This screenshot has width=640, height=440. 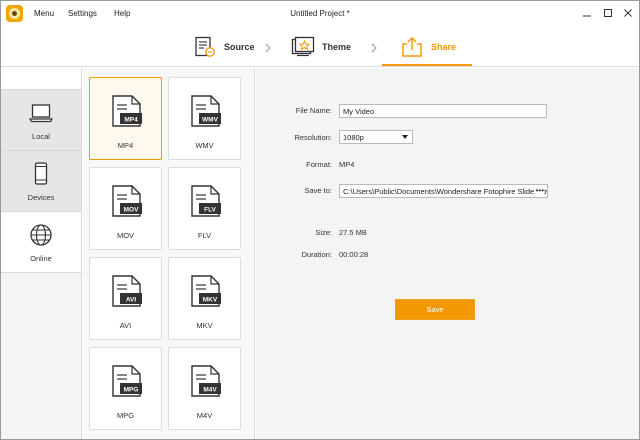 What do you see at coordinates (204, 325) in the screenshot?
I see `format-card-label: MKV` at bounding box center [204, 325].